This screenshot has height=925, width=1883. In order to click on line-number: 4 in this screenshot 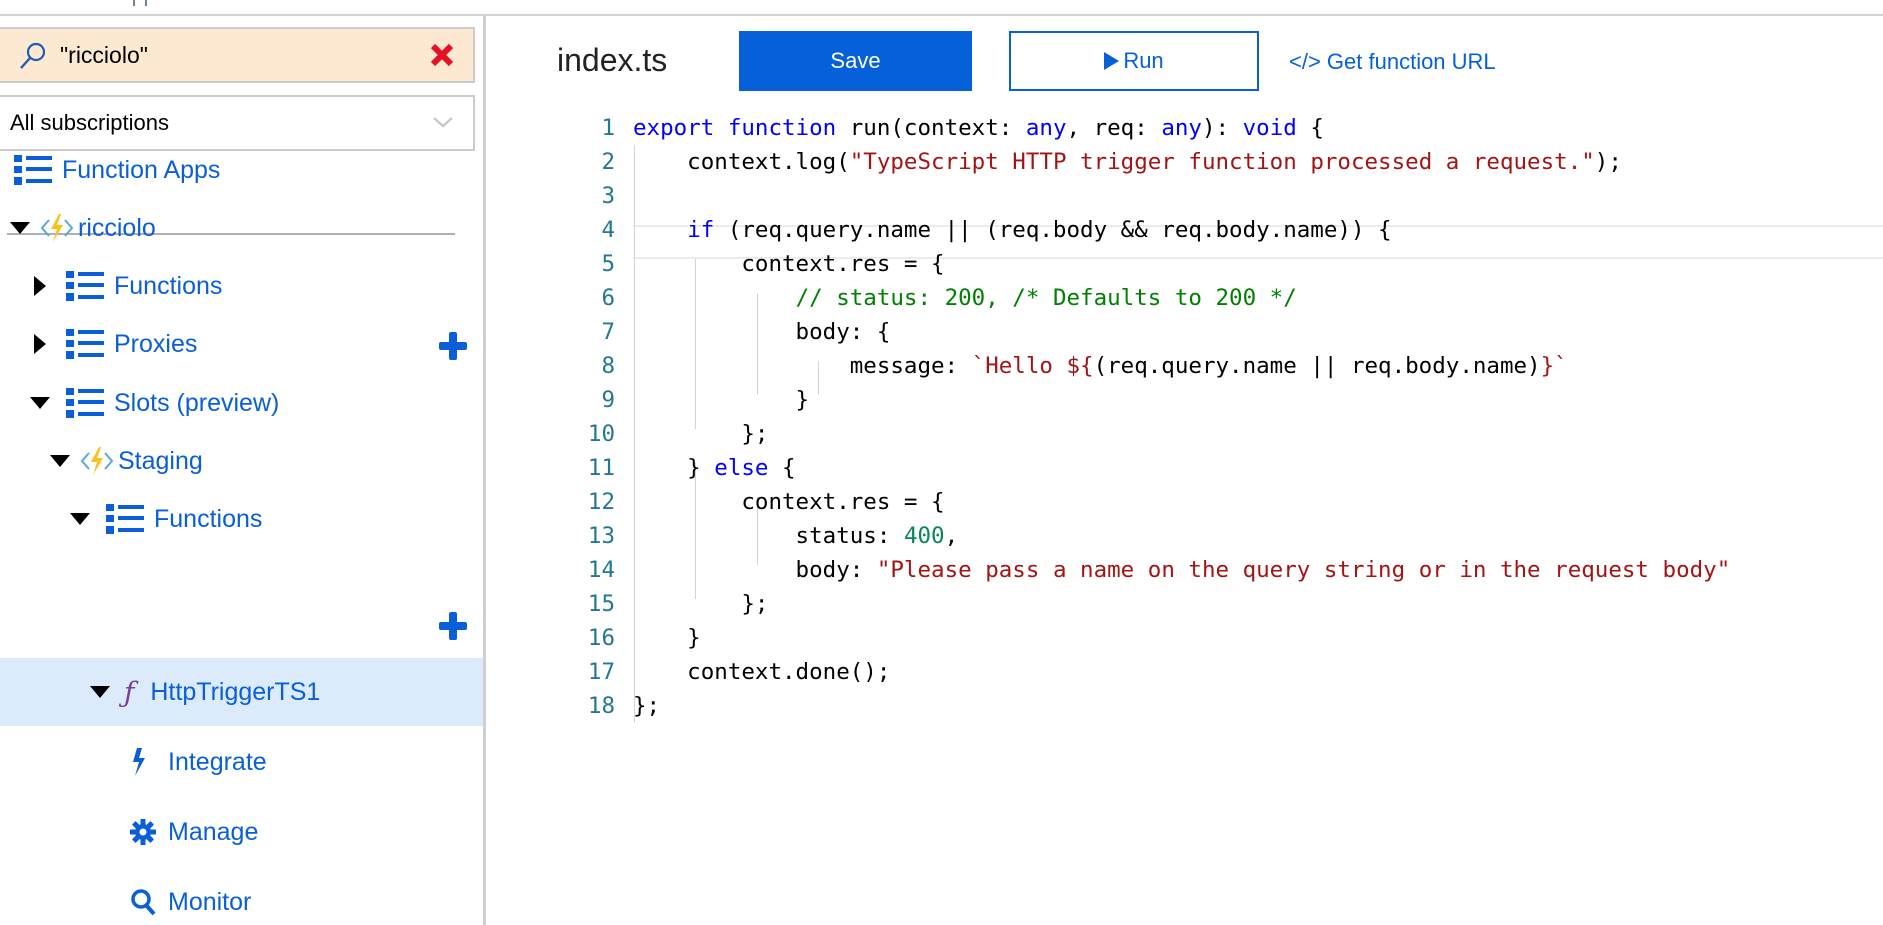, I will do `click(608, 230)`.